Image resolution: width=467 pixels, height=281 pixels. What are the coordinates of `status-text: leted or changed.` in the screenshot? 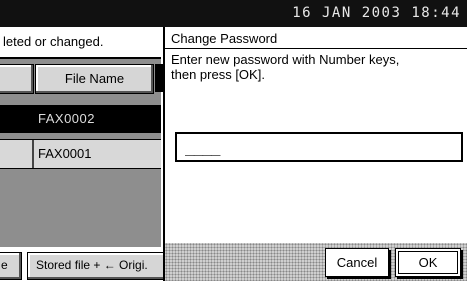 It's located at (53, 41).